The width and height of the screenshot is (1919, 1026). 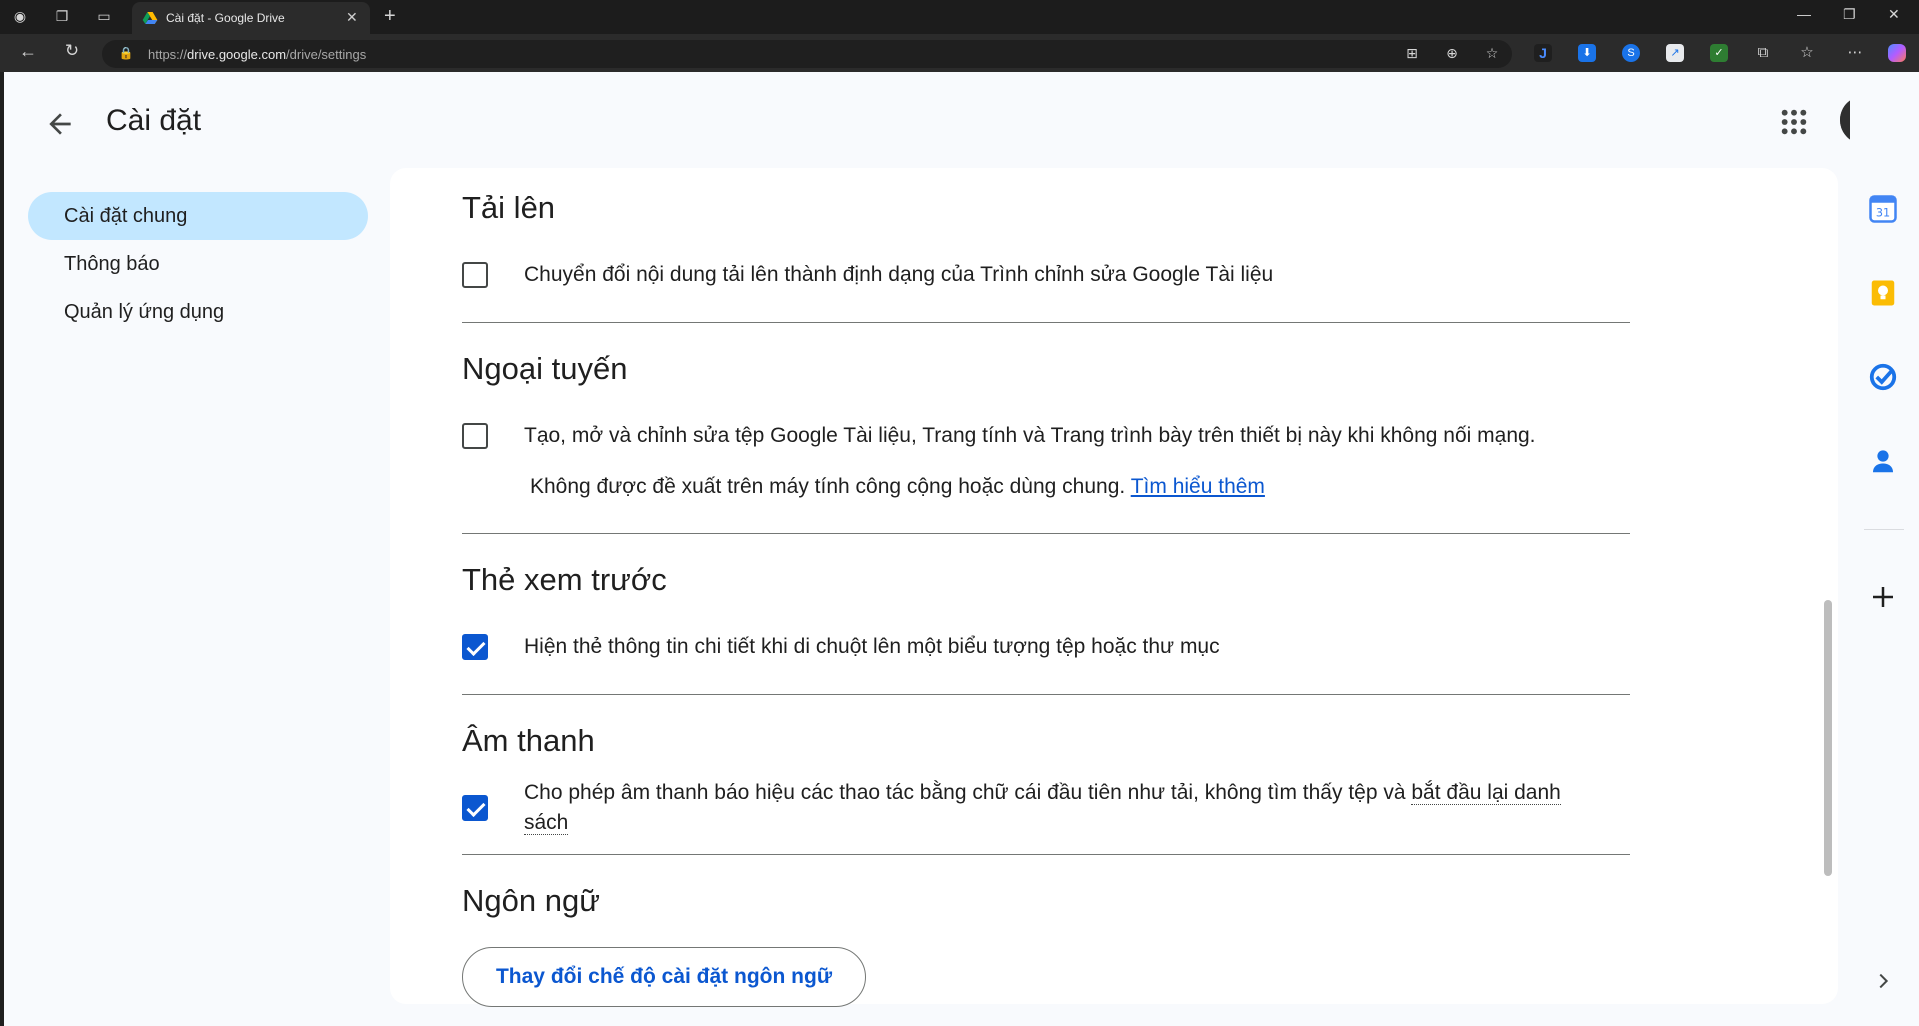 What do you see at coordinates (475, 275) in the screenshot?
I see `checkbox-convert-uploads` at bounding box center [475, 275].